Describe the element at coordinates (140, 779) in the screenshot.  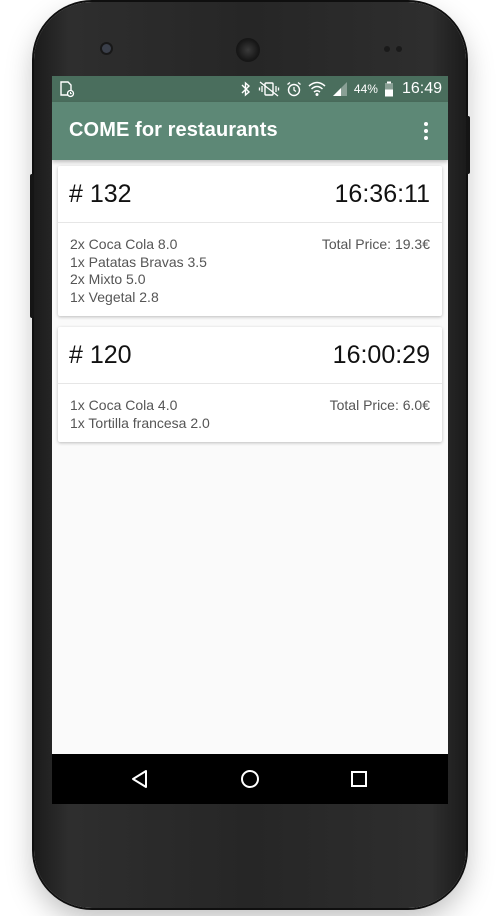
I see `back-icon` at that location.